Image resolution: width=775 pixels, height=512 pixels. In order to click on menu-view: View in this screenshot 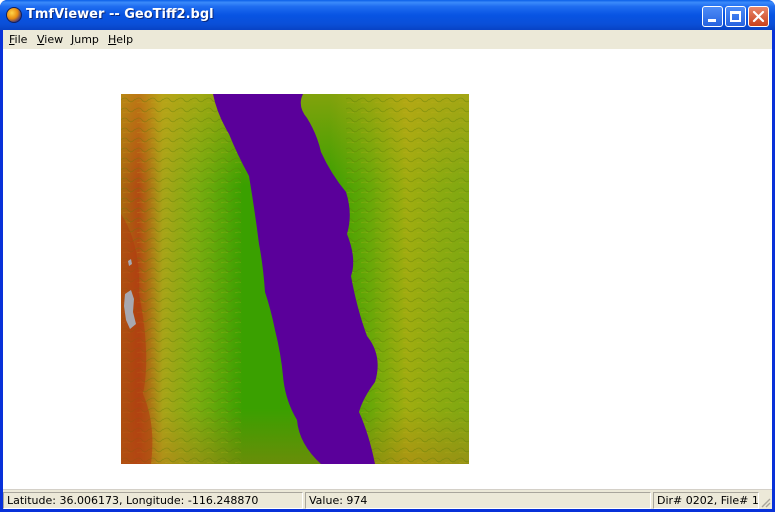, I will do `click(50, 39)`.